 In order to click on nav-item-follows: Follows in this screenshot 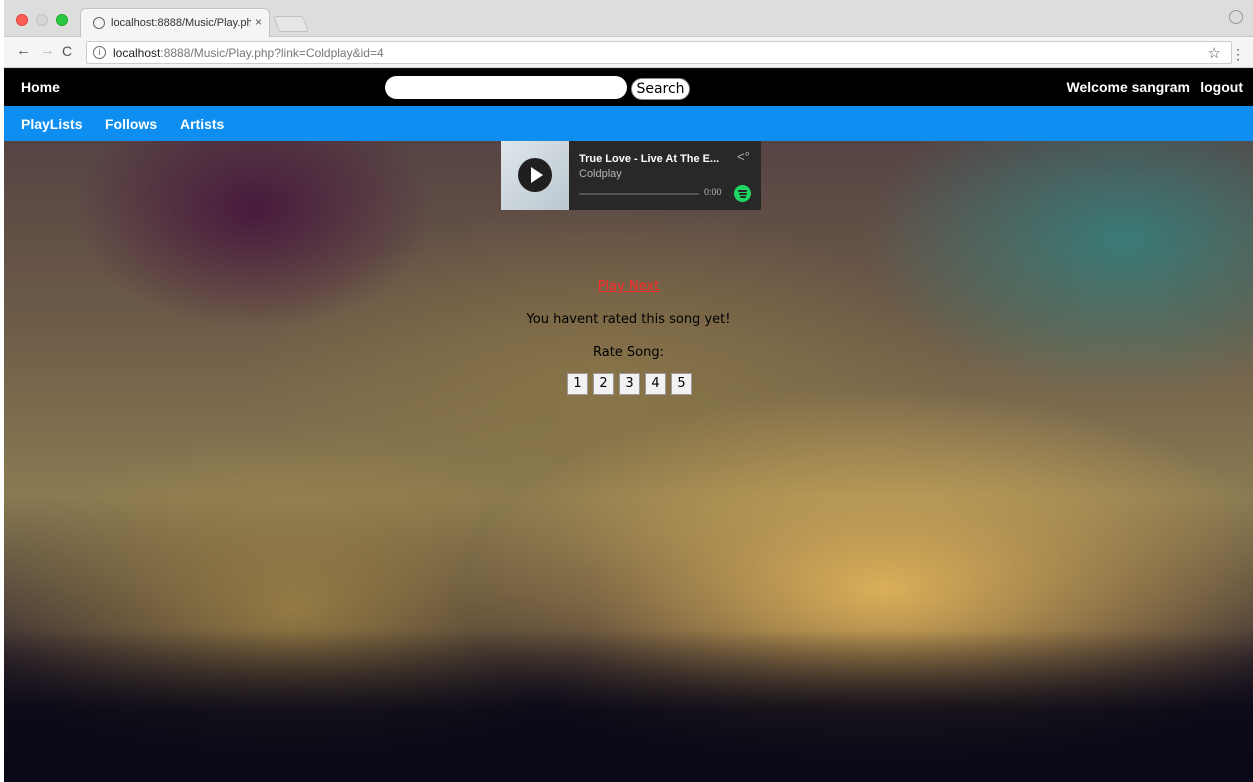, I will do `click(131, 124)`.